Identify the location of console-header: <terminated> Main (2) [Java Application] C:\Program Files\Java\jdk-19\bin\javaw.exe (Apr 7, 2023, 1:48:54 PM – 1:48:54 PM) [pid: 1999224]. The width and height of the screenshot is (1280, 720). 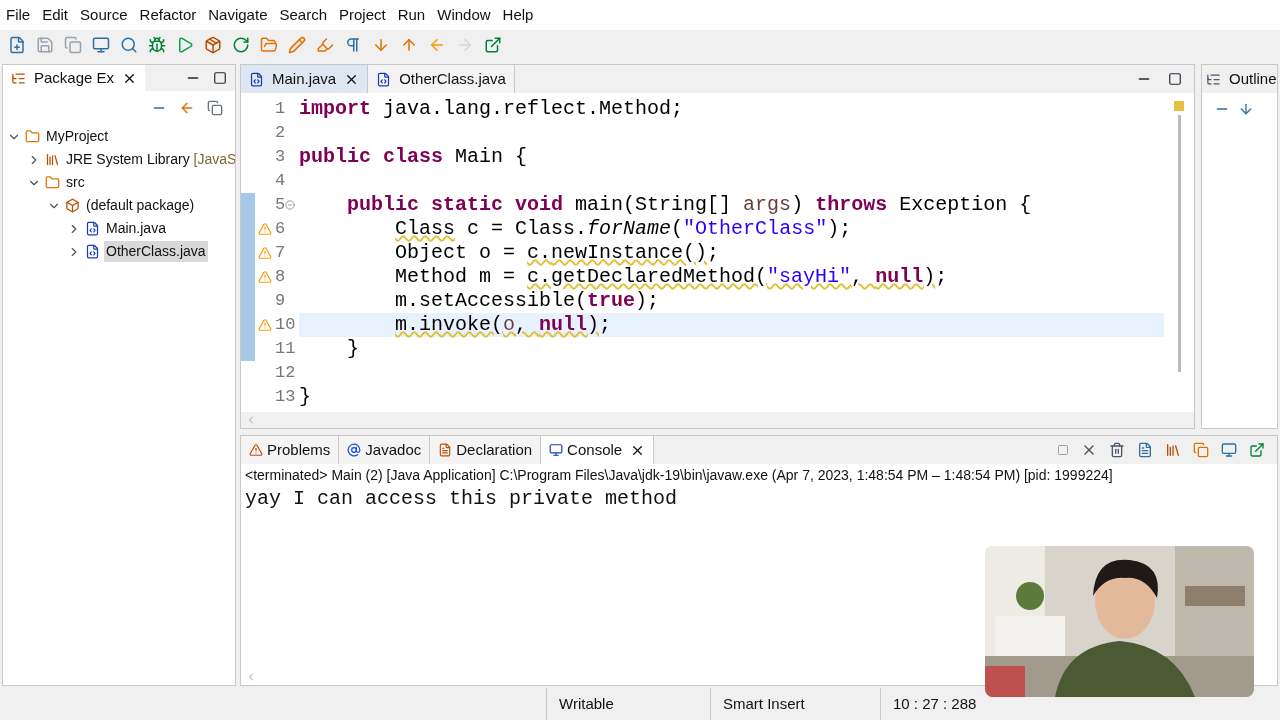
(679, 475).